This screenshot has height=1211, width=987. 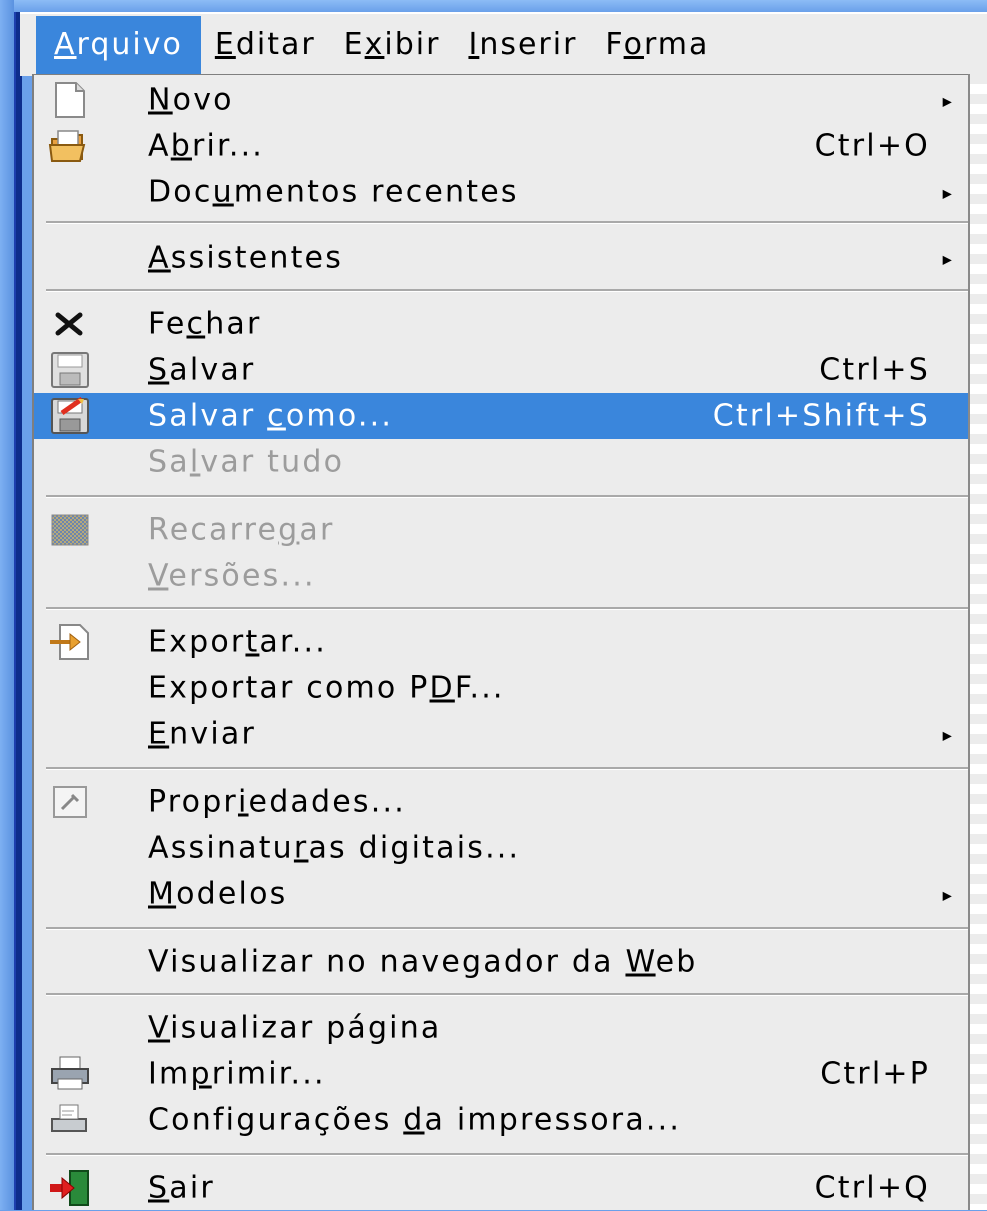 What do you see at coordinates (501, 370) in the screenshot?
I see `menu-item-salvar: Salvar Ctrl+S` at bounding box center [501, 370].